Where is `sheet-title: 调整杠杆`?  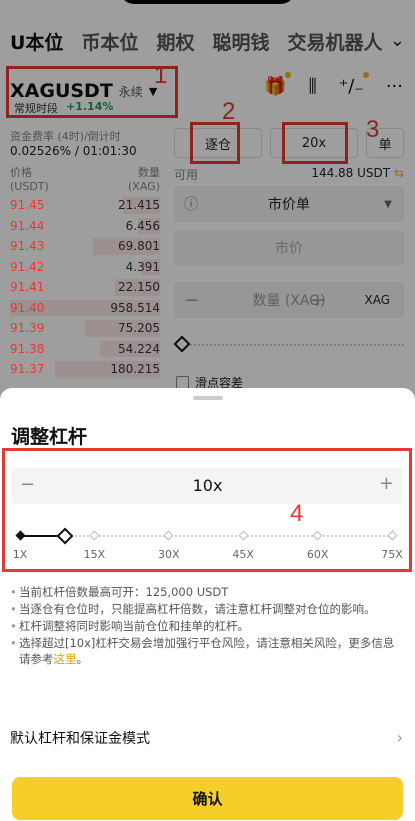
sheet-title: 调整杠杆 is located at coordinates (49, 437).